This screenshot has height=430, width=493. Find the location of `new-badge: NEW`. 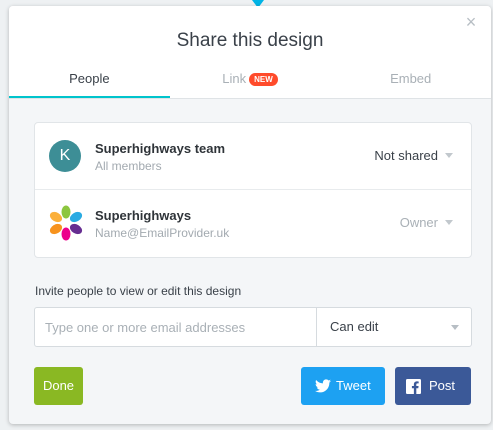

new-badge: NEW is located at coordinates (263, 79).